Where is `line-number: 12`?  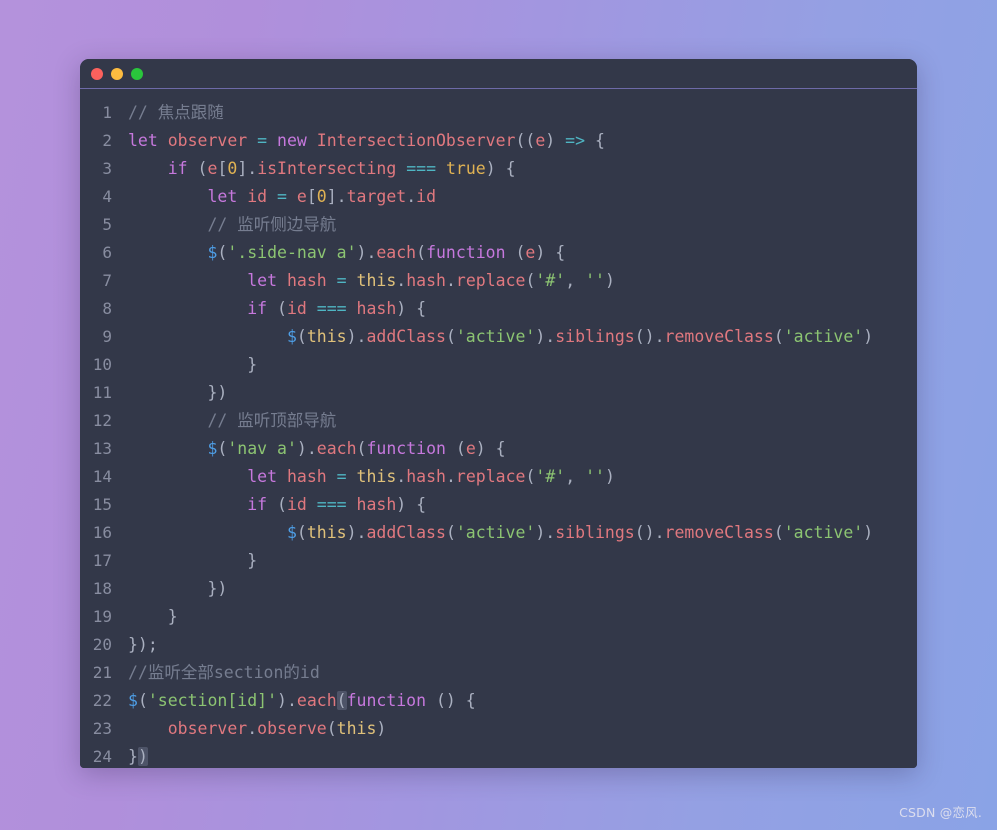 line-number: 12 is located at coordinates (102, 420).